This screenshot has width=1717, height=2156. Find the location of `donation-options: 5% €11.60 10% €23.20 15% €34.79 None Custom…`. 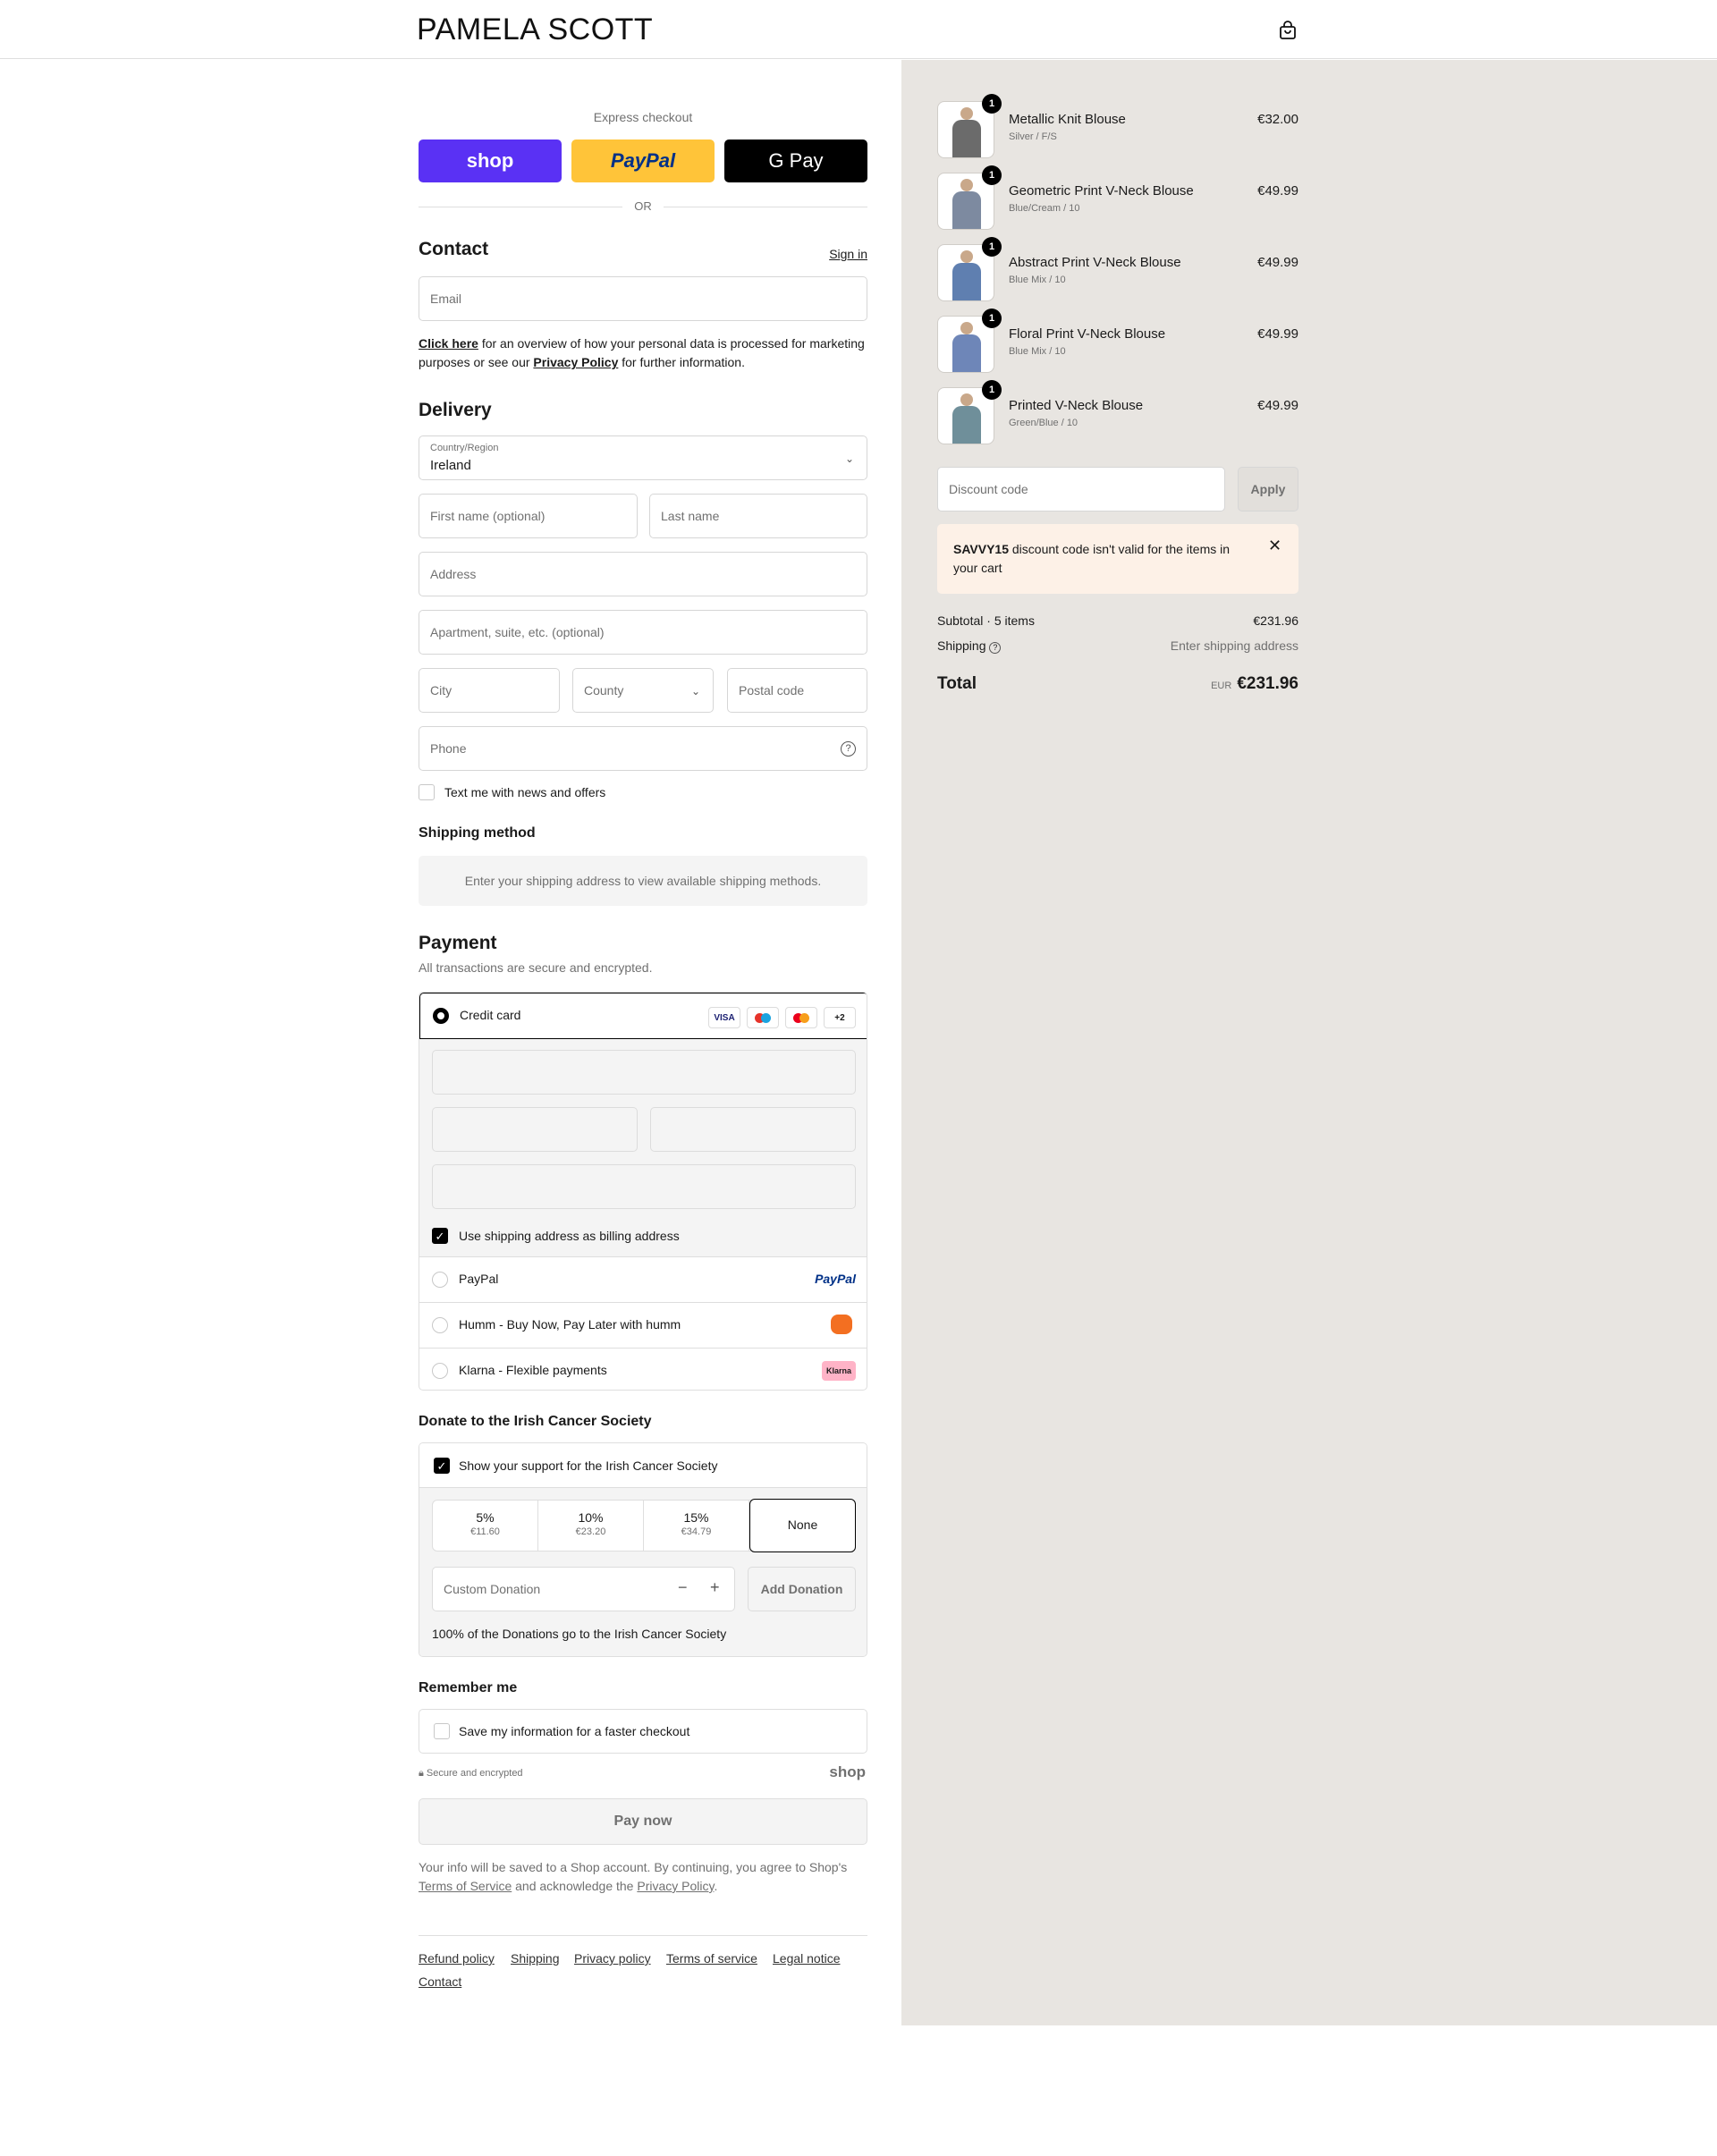

donation-options: 5% €11.60 10% €23.20 15% €34.79 None Custom… is located at coordinates (643, 1572).